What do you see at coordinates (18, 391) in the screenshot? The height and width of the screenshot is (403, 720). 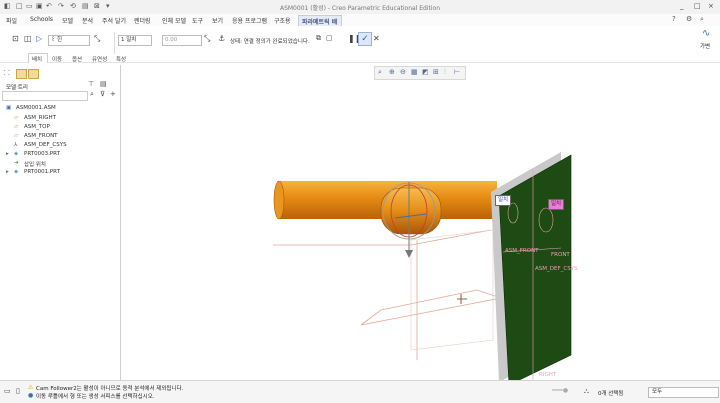 I see `layout-icon: ▯` at bounding box center [18, 391].